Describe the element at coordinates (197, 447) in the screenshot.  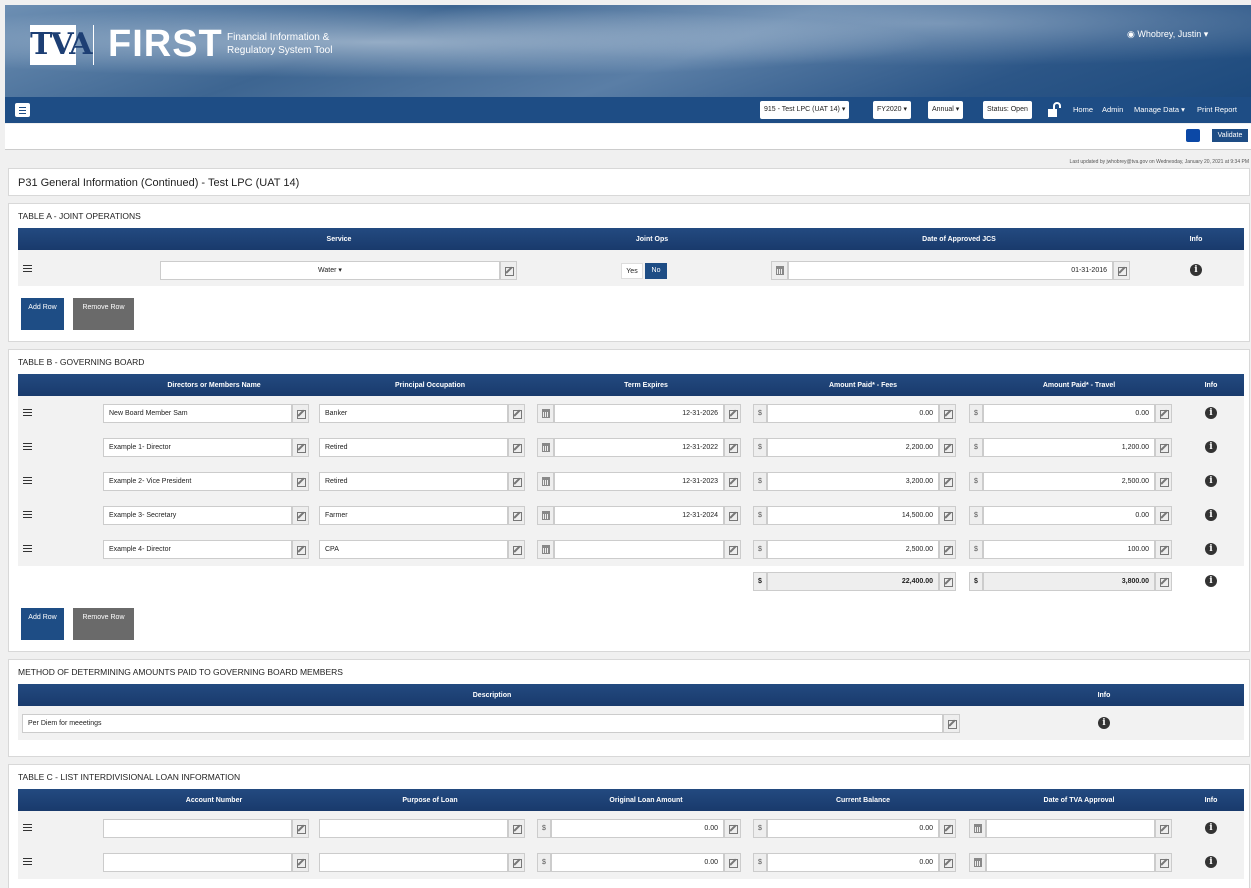
I see `director-name-input: Example 1- Director` at that location.